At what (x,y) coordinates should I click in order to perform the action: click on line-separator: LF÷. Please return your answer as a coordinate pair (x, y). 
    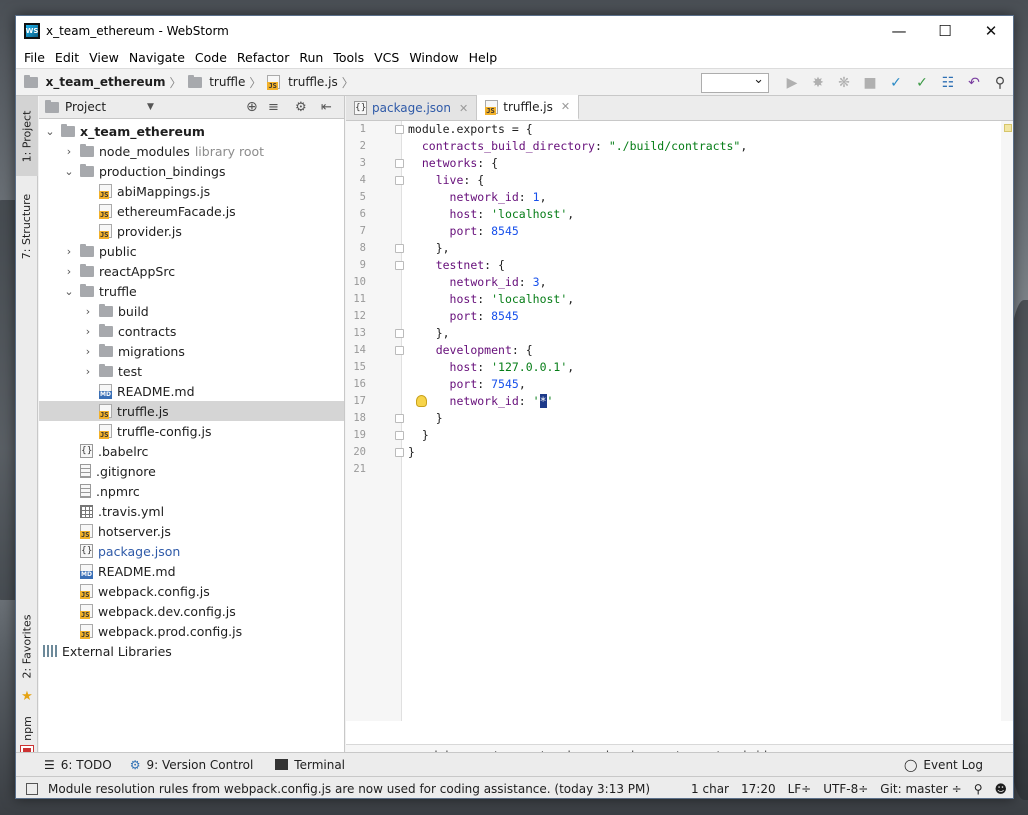
    Looking at the image, I should click on (800, 789).